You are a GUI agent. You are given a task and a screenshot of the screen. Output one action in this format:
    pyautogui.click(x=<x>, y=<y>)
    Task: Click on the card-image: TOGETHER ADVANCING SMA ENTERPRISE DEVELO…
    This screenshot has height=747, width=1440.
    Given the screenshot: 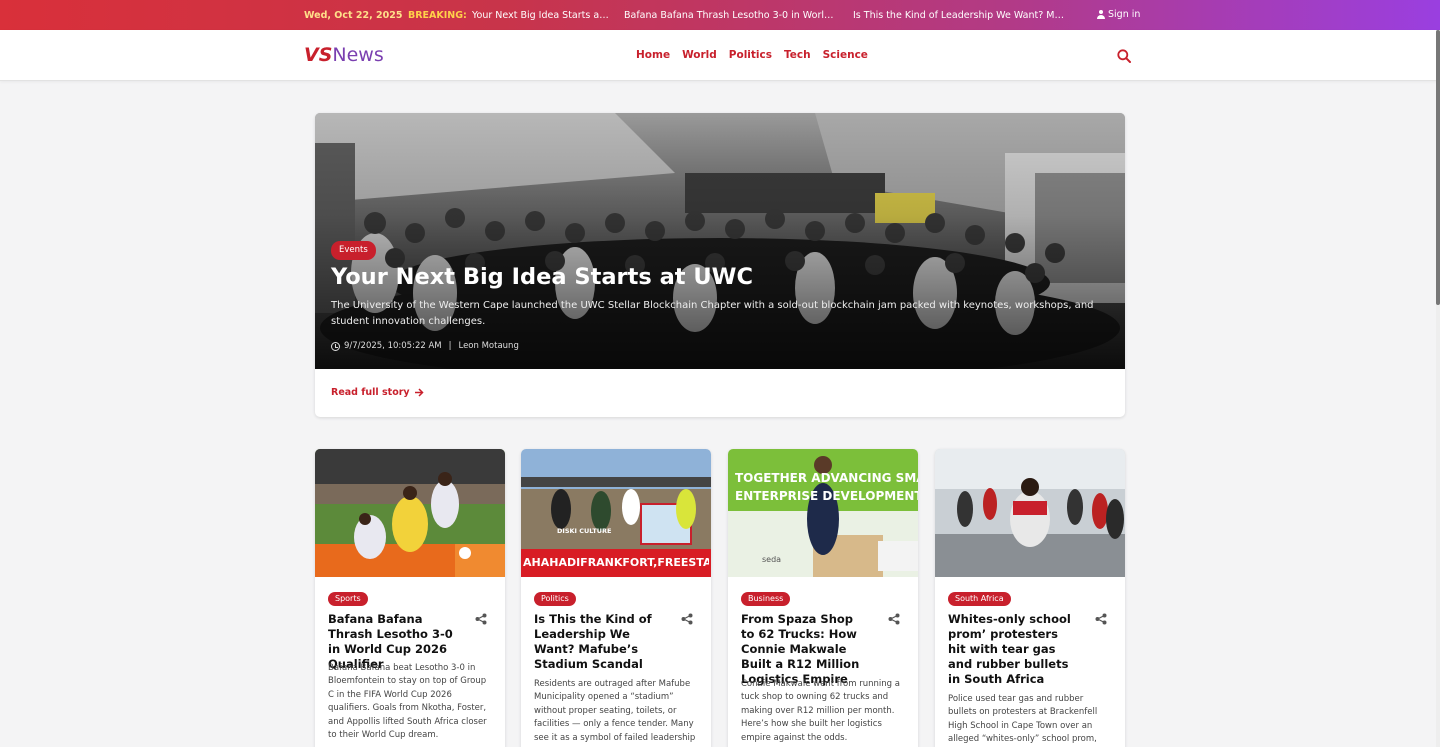 What is the action you would take?
    pyautogui.click(x=823, y=513)
    